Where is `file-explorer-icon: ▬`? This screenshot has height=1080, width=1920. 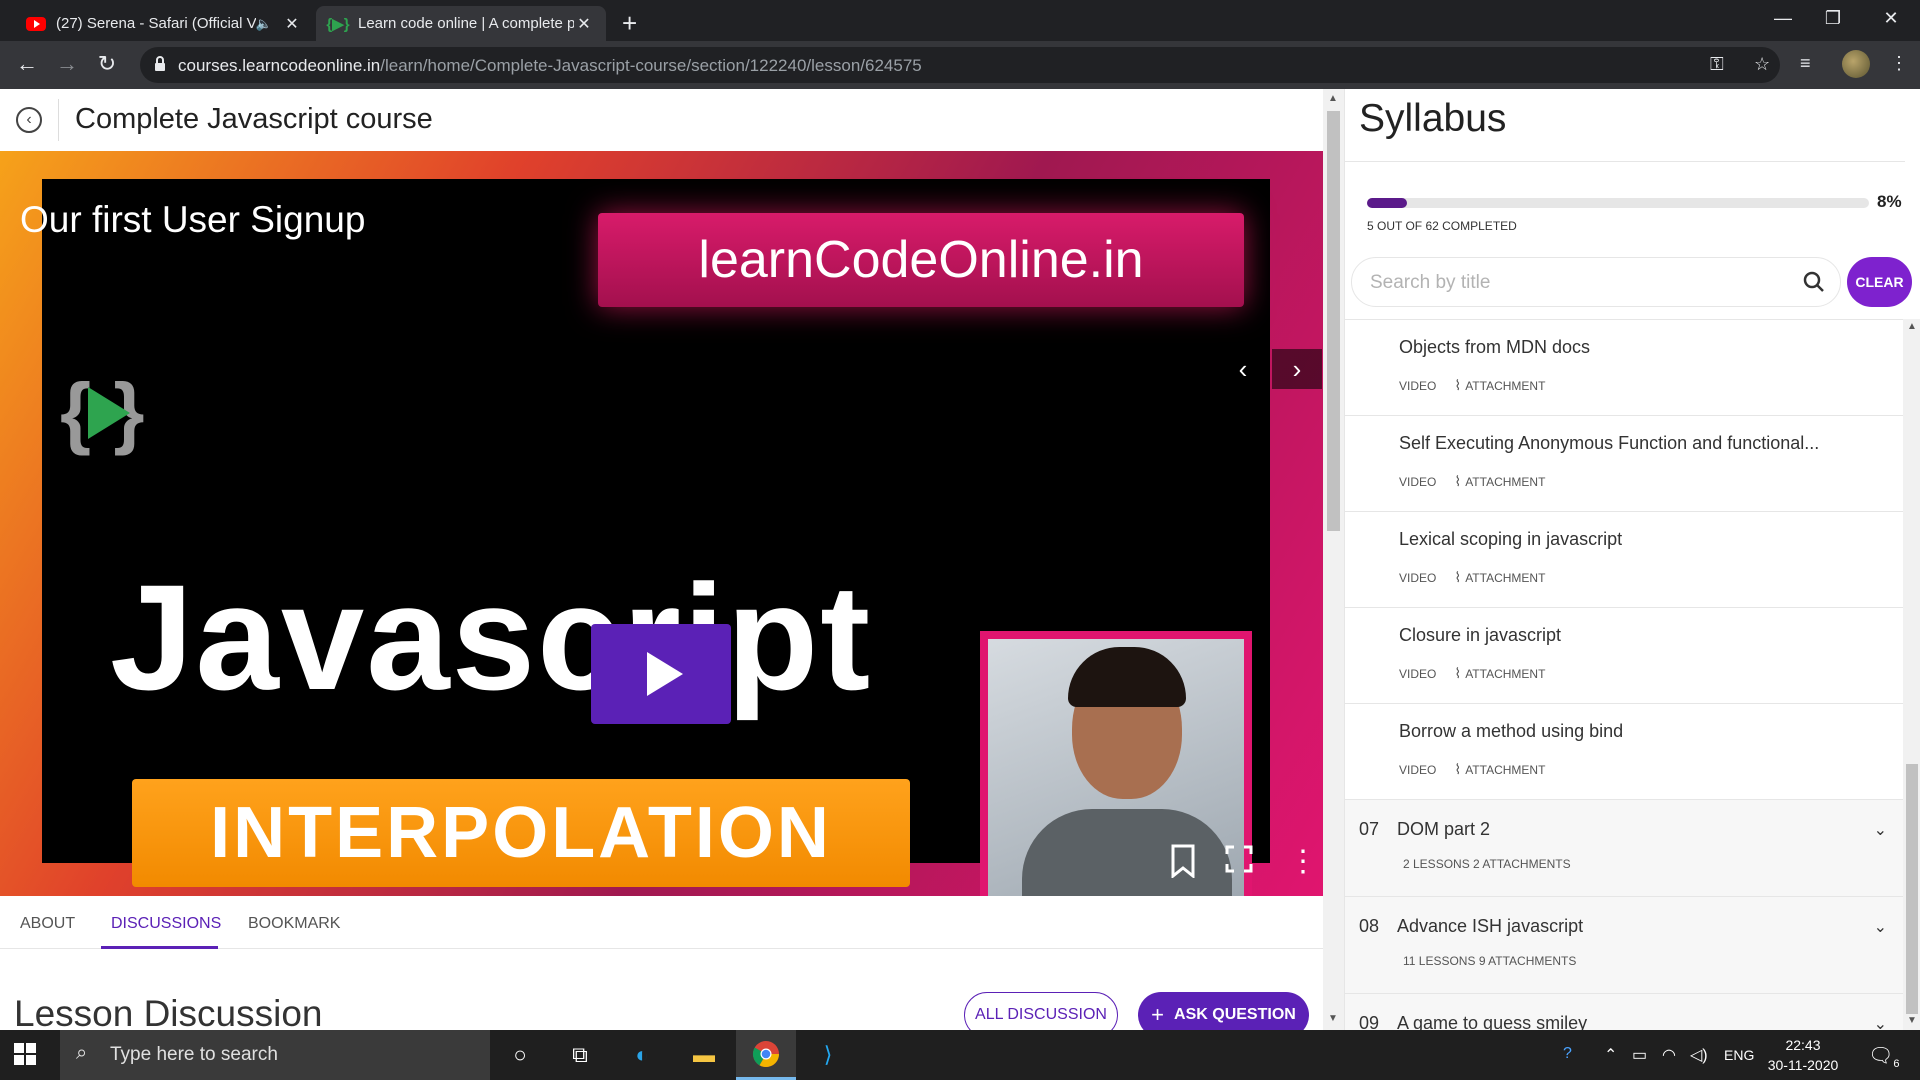
file-explorer-icon: ▬ is located at coordinates (704, 1055).